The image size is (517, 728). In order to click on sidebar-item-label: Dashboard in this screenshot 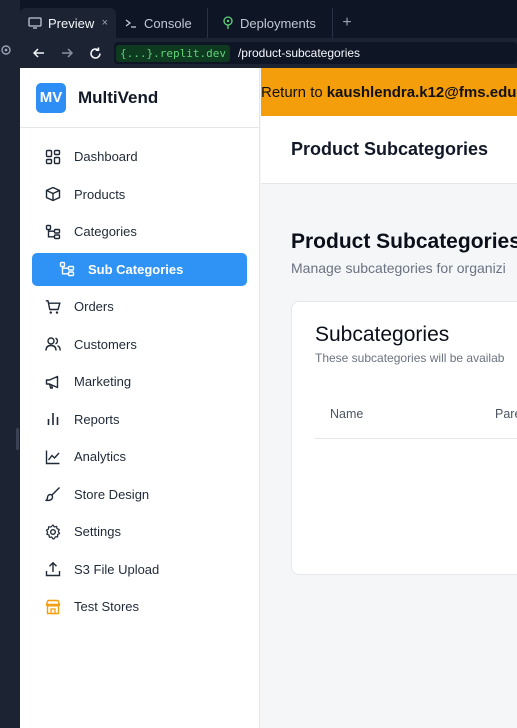, I will do `click(106, 156)`.